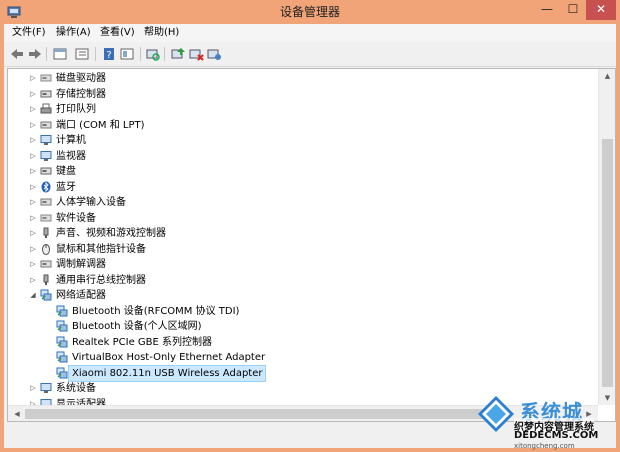 This screenshot has height=452, width=620. I want to click on tree-category: ▷ 调制解调器, so click(303, 264).